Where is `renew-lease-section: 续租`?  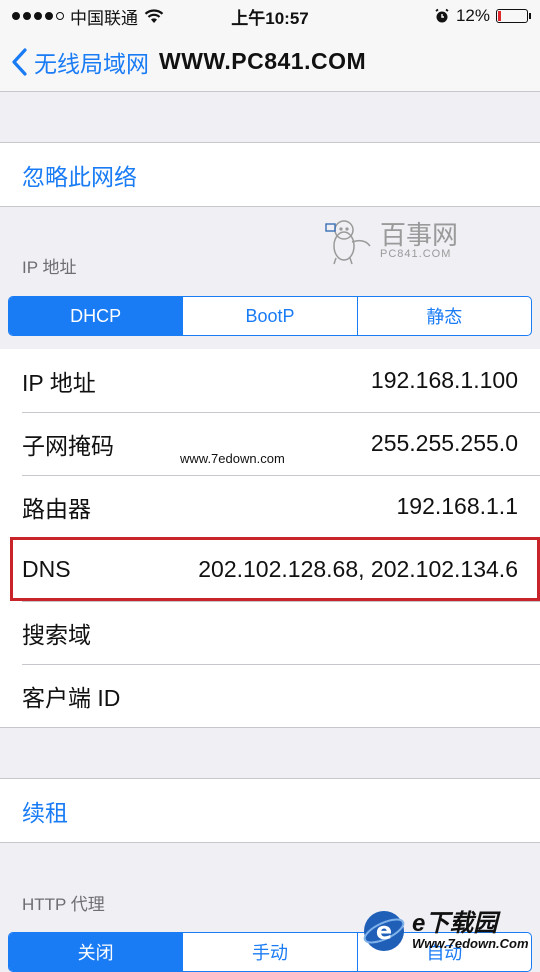
renew-lease-section: 续租 is located at coordinates (270, 810).